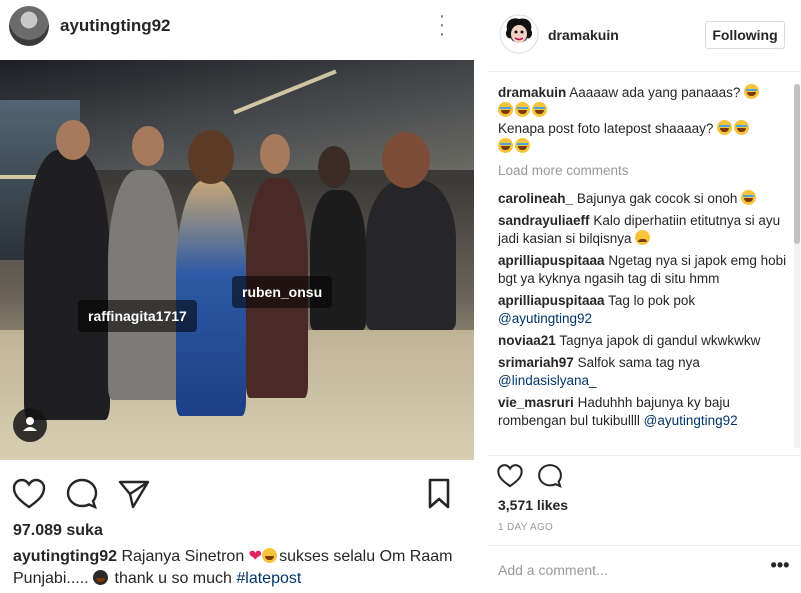 The width and height of the screenshot is (801, 593). Describe the element at coordinates (535, 198) in the screenshot. I see `comment-username: carolineah_` at that location.